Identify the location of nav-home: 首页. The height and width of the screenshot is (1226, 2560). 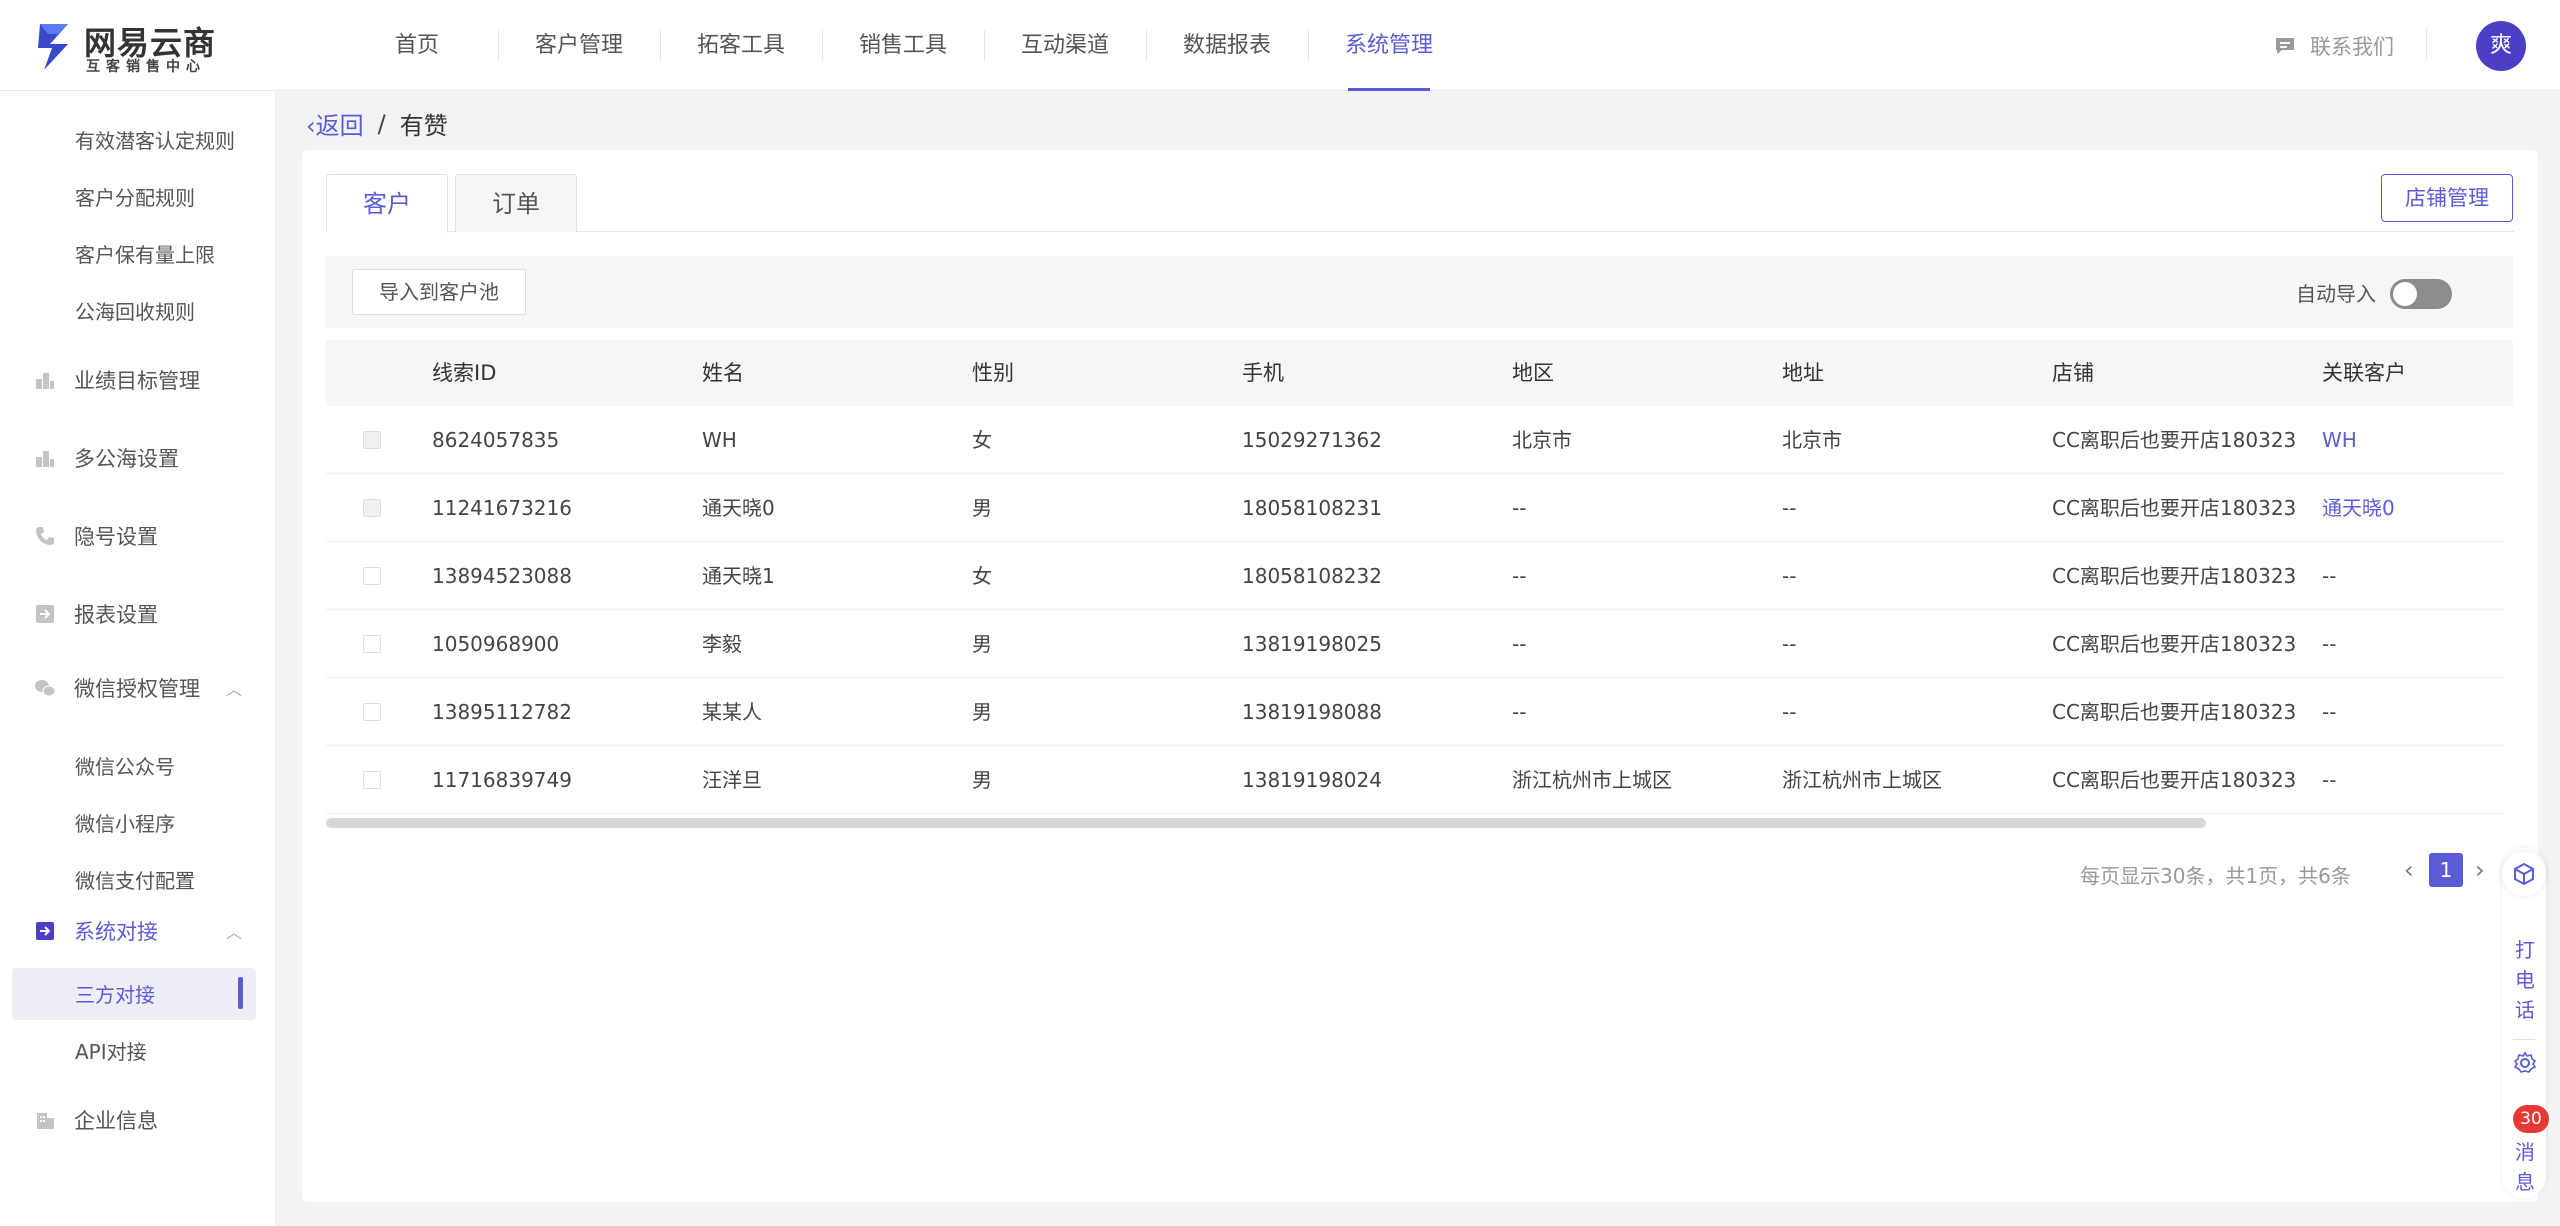
(417, 45).